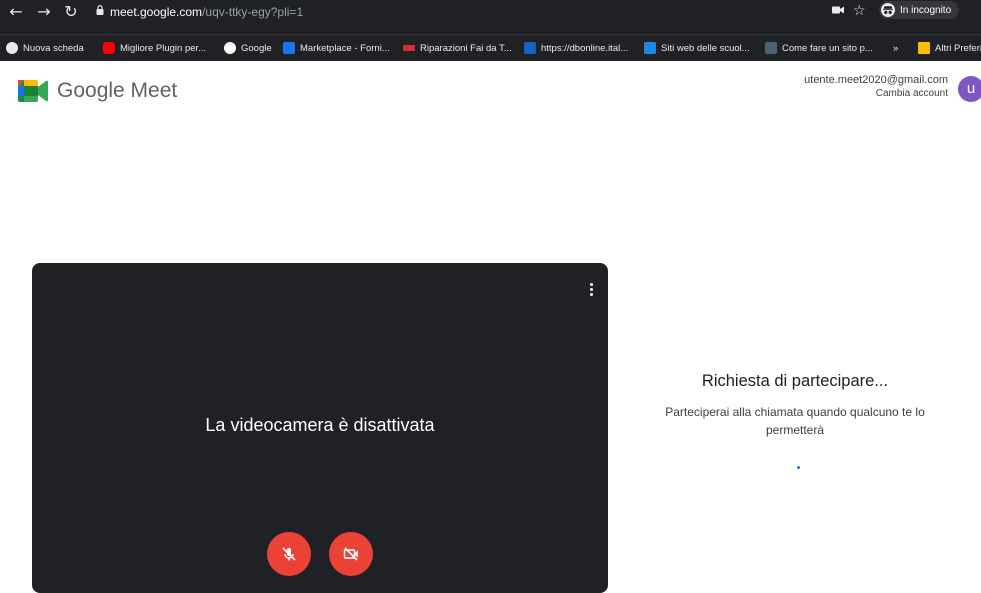 This screenshot has height=593, width=981. What do you see at coordinates (926, 10) in the screenshot?
I see `incognito-label: In incognito` at bounding box center [926, 10].